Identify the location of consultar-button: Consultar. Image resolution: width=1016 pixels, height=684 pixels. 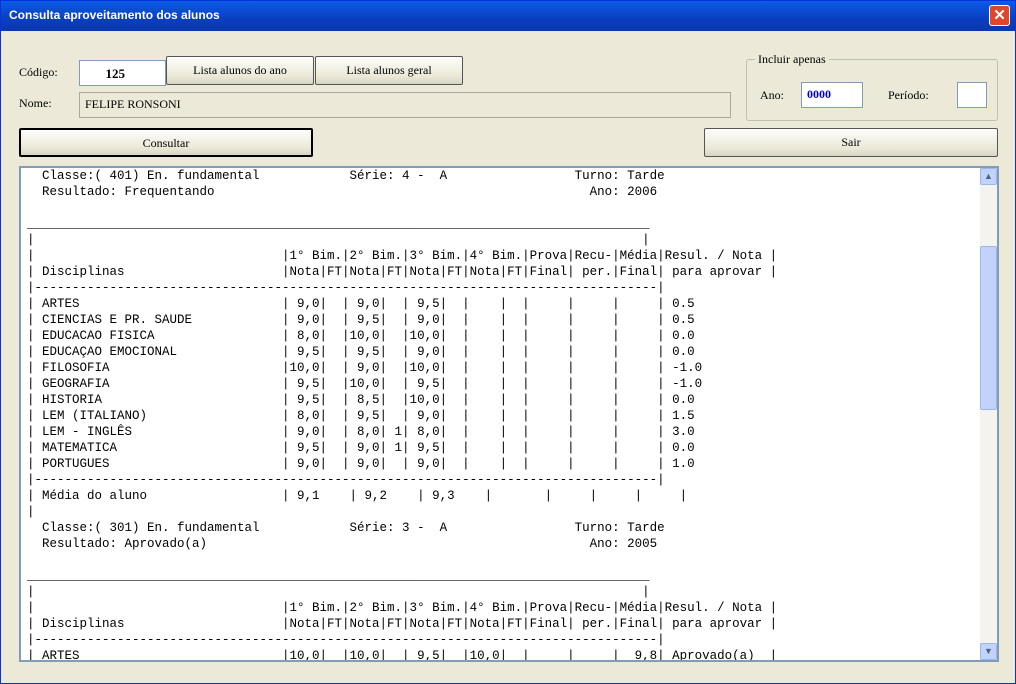
(166, 142).